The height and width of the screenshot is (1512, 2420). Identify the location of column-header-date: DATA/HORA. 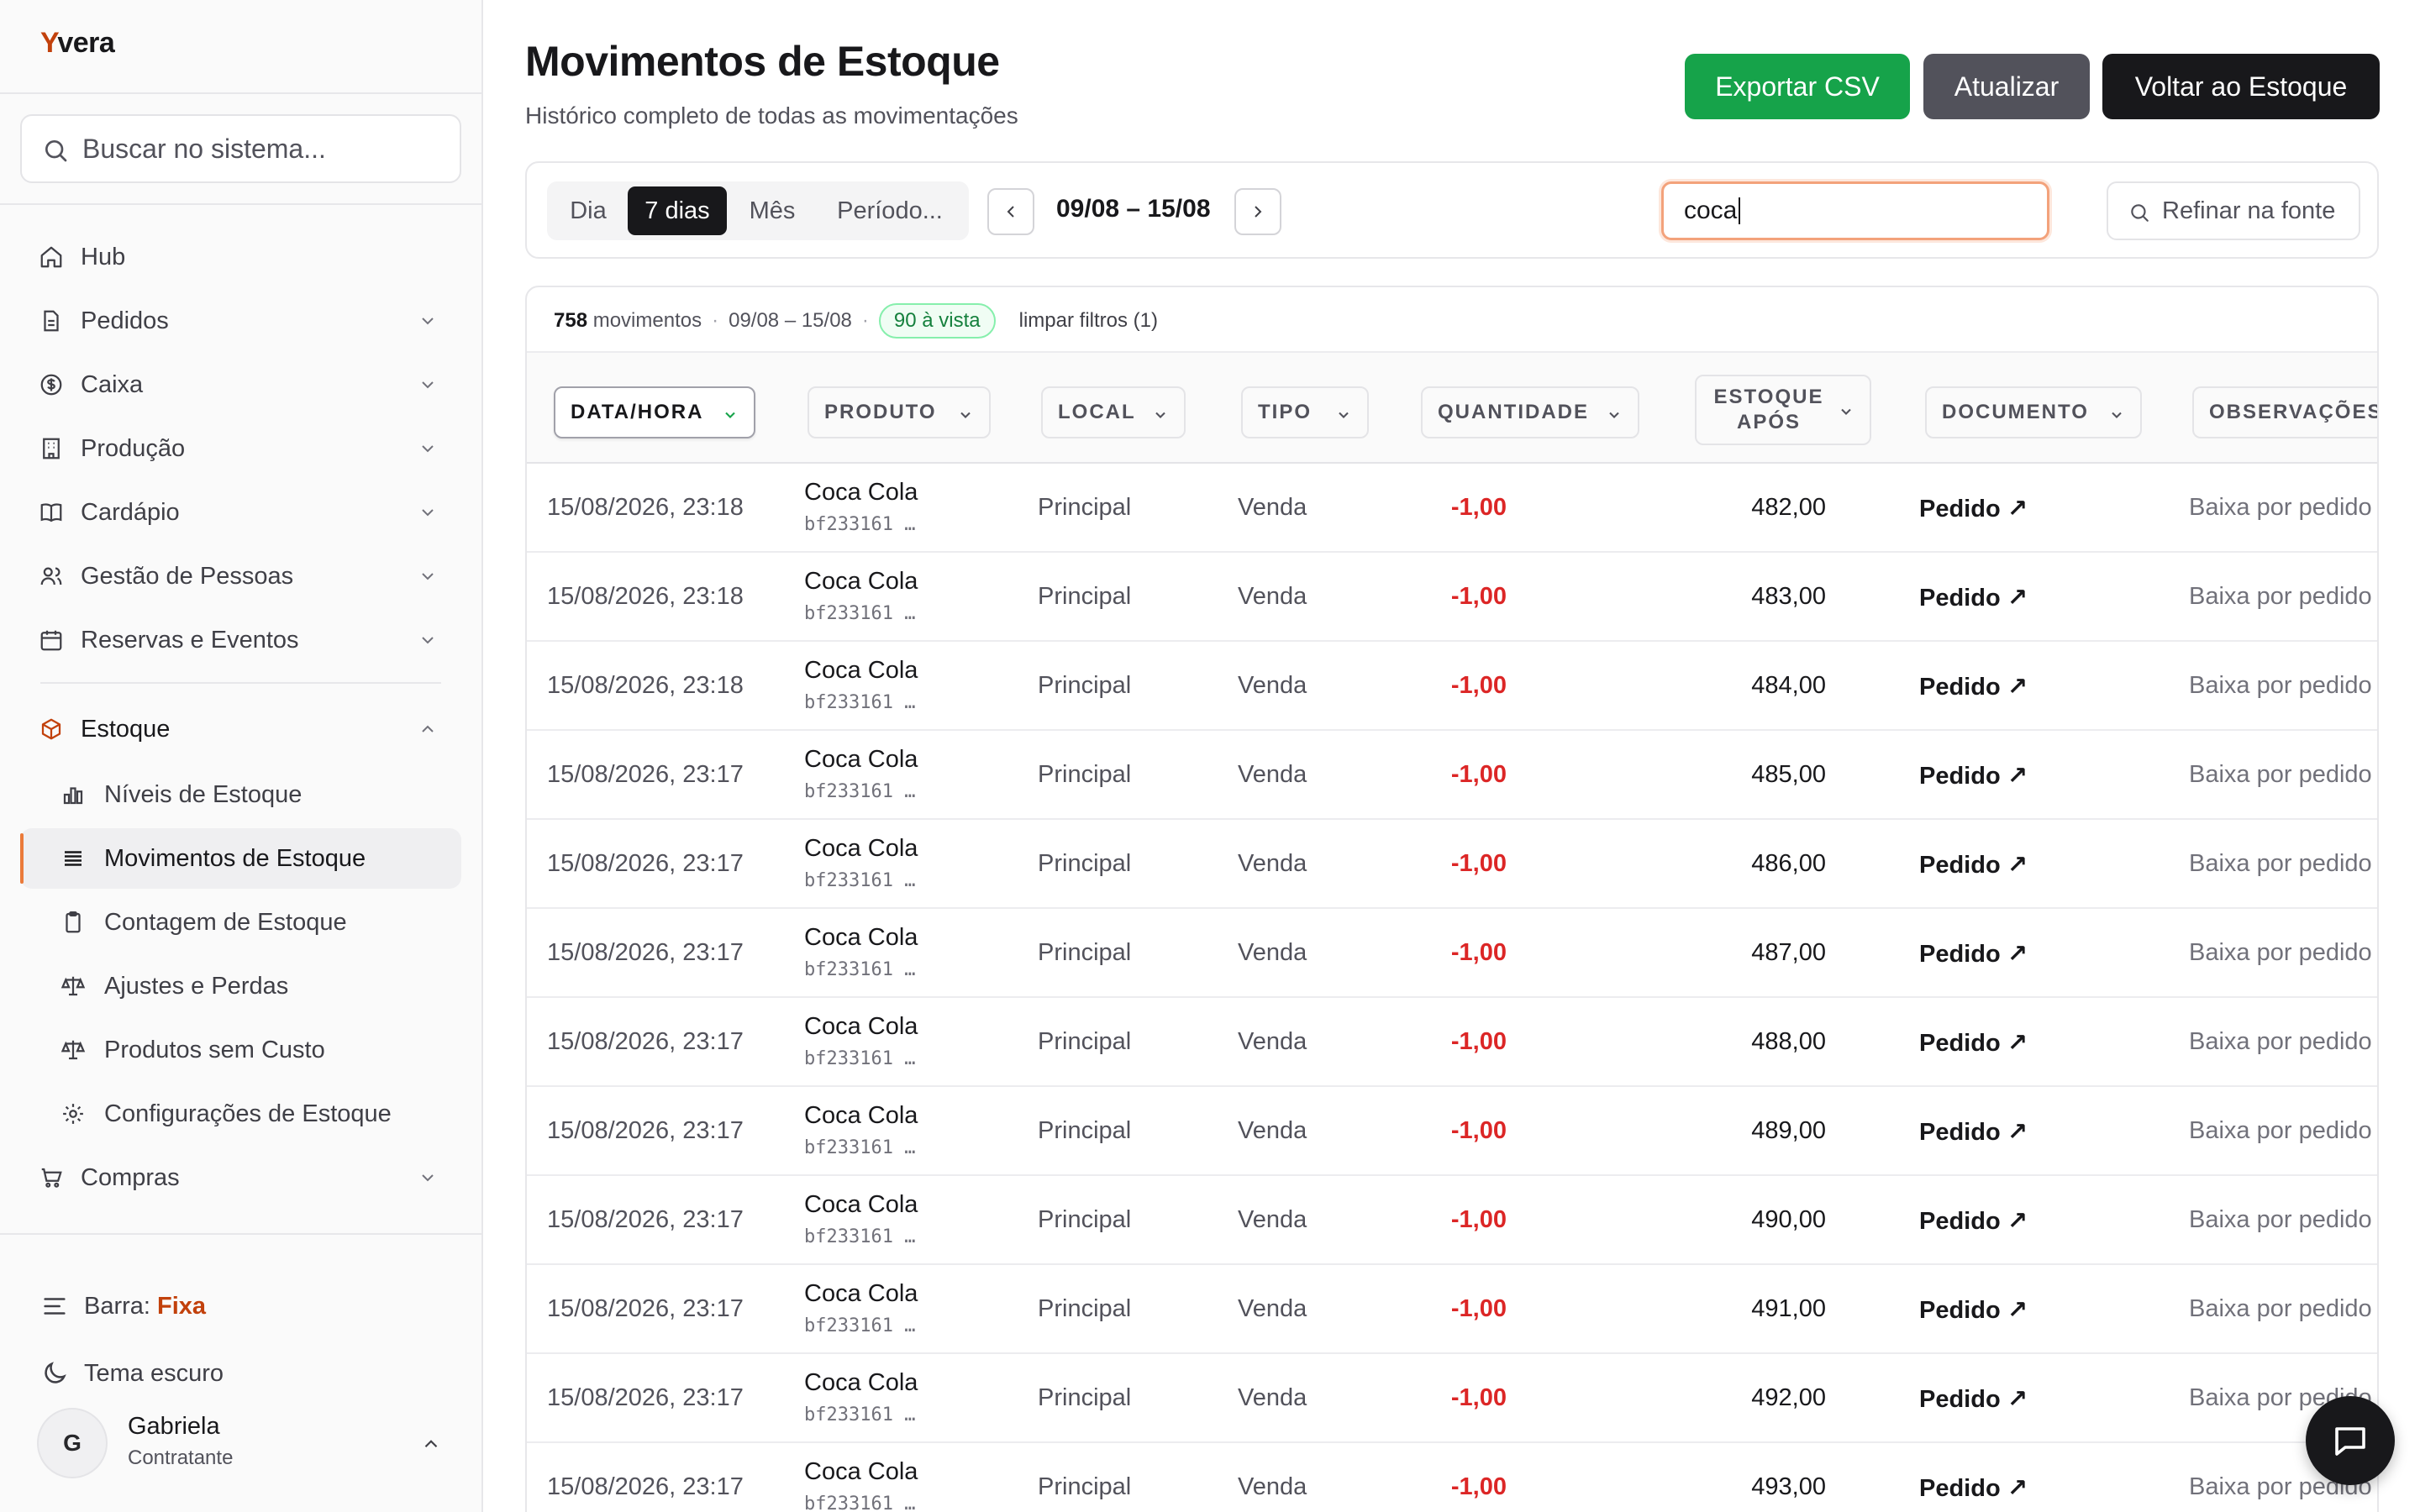
(654, 412).